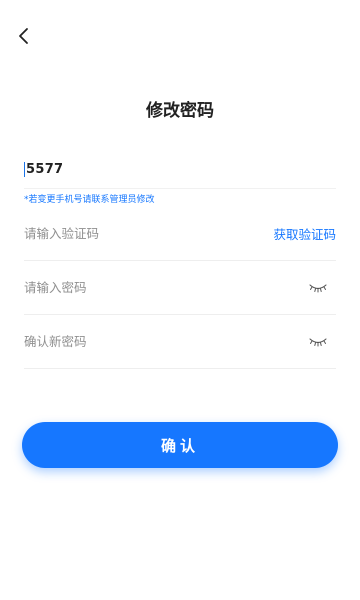  What do you see at coordinates (89, 200) in the screenshot?
I see `phone-change-hint: *若变更手机号请联系管理员修改` at bounding box center [89, 200].